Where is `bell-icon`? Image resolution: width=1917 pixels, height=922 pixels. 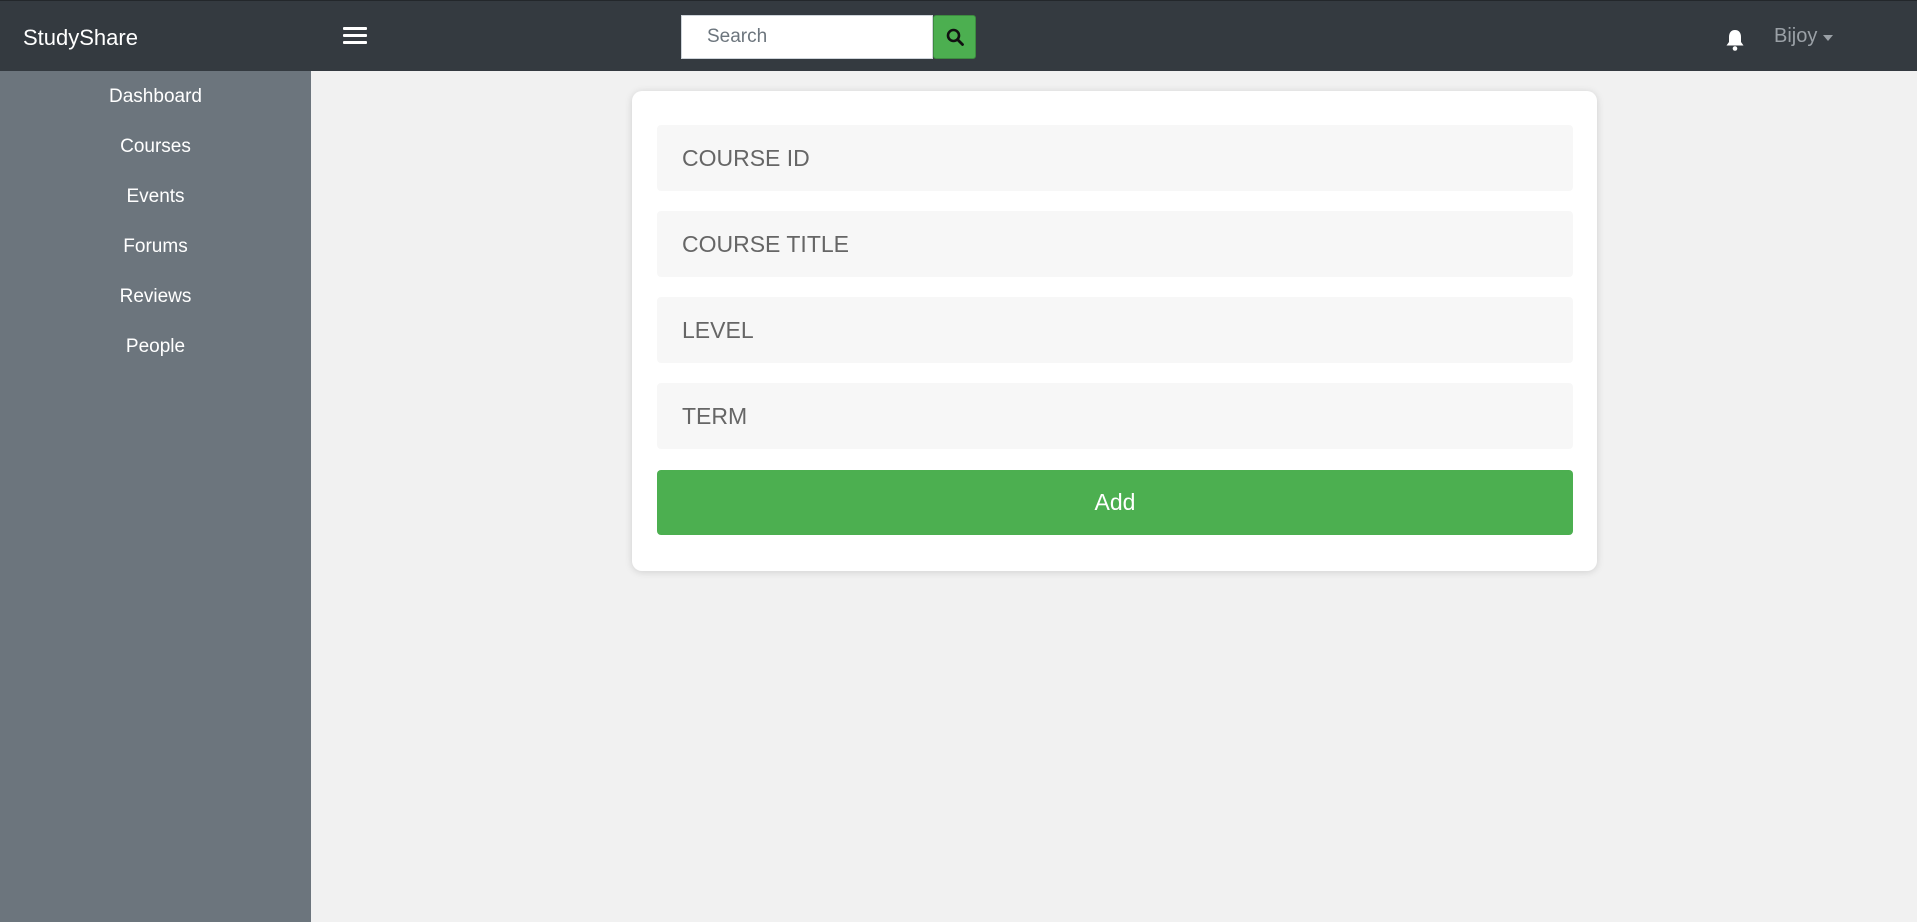
bell-icon is located at coordinates (1735, 40).